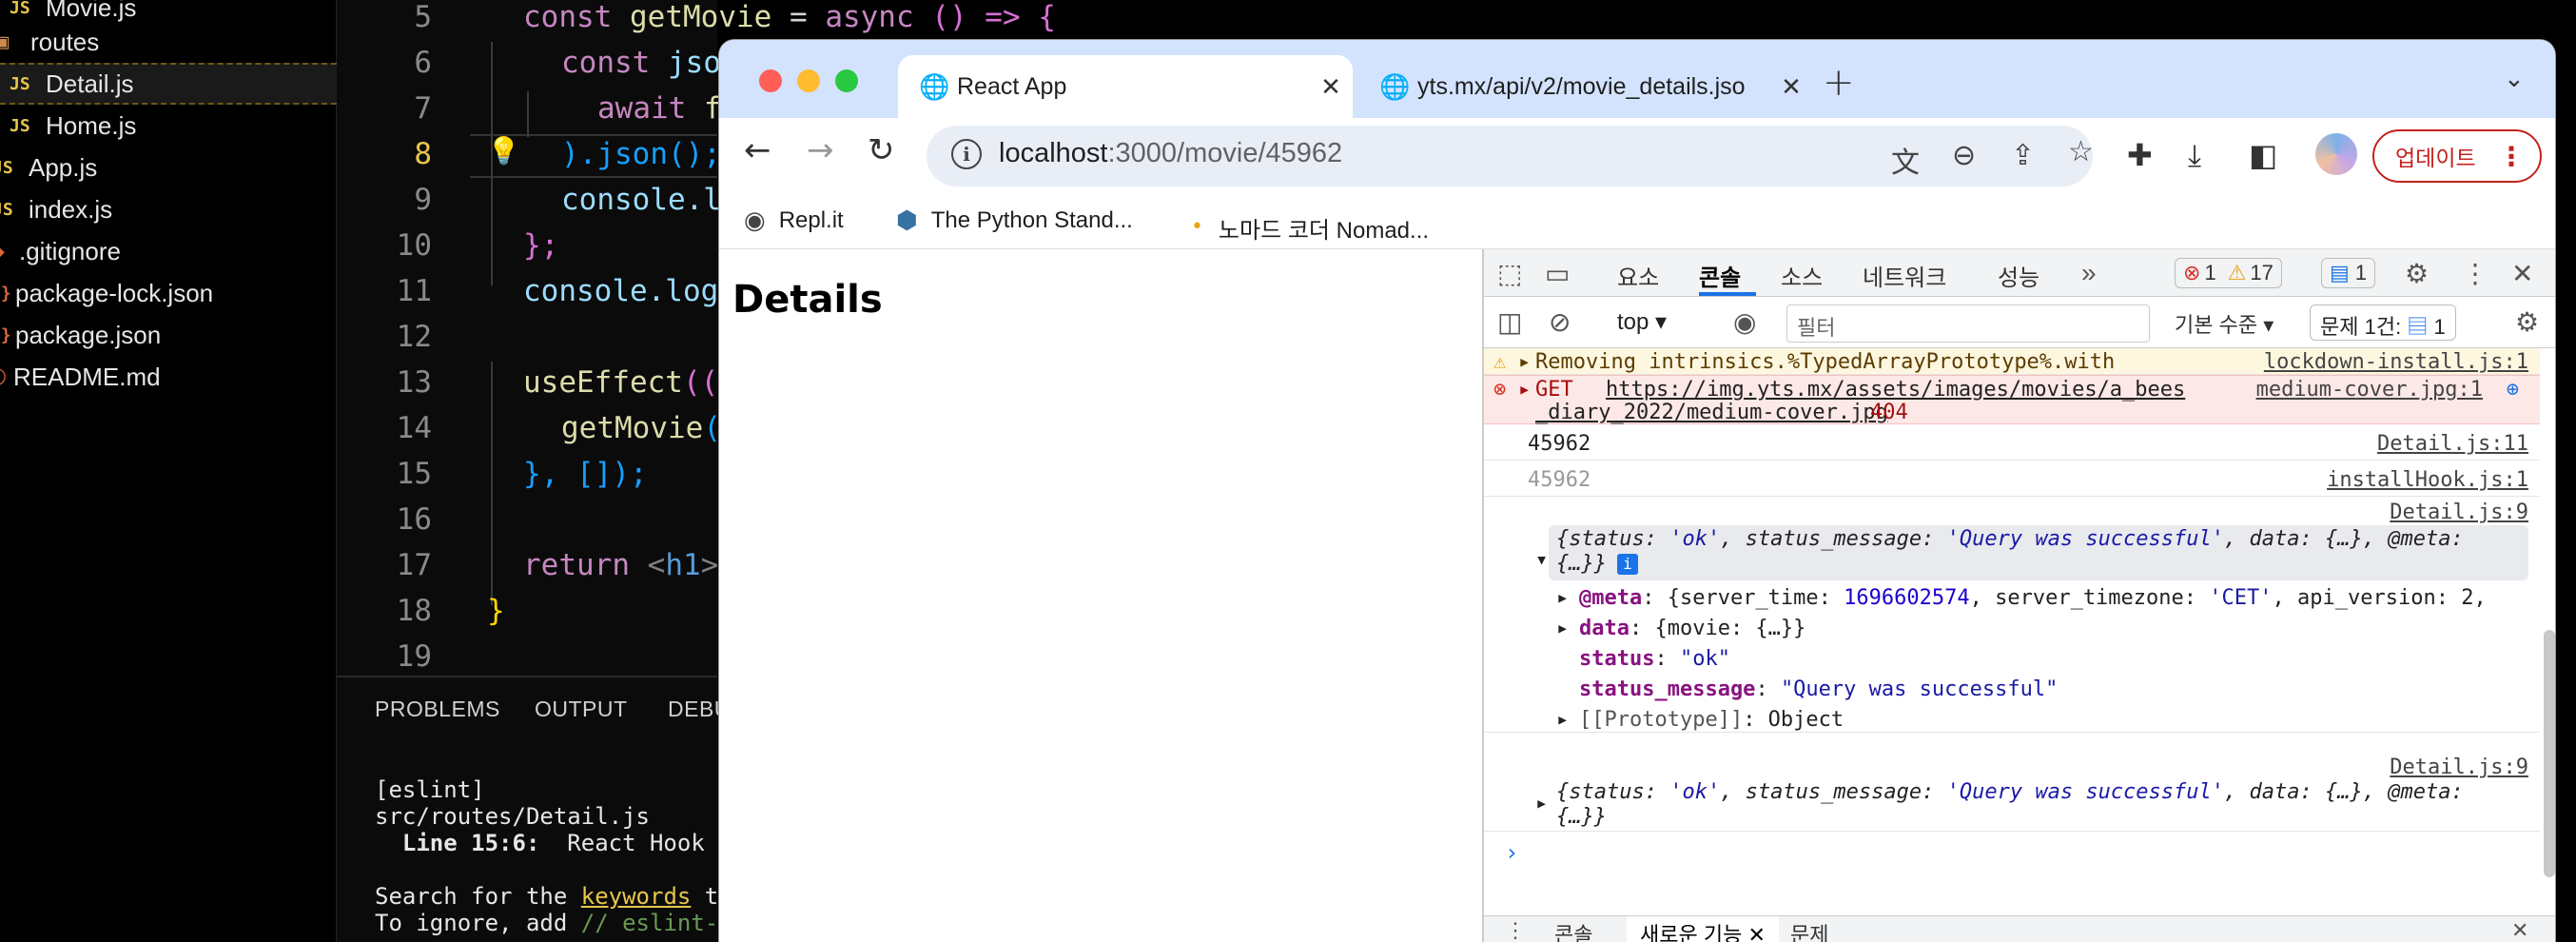 This screenshot has height=942, width=2576. What do you see at coordinates (582, 709) in the screenshot?
I see `panel-tab-output: OUTPUT` at bounding box center [582, 709].